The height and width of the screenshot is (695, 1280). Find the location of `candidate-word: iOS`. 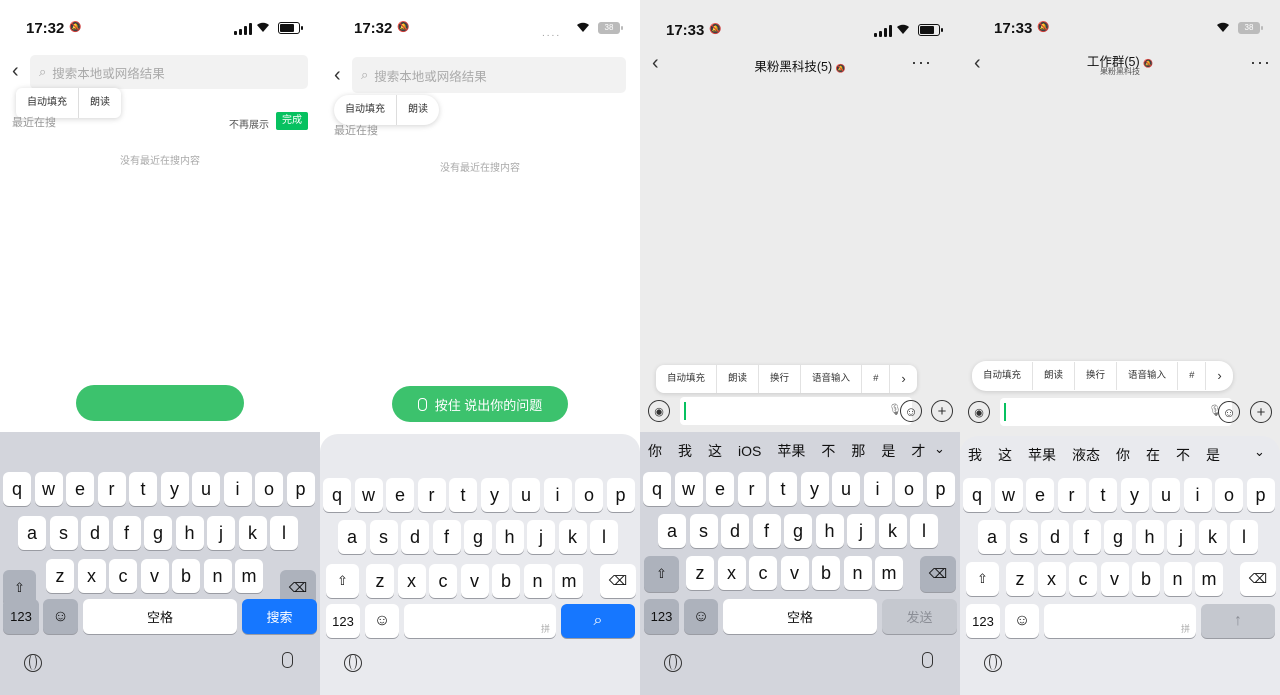

candidate-word: iOS is located at coordinates (749, 451).